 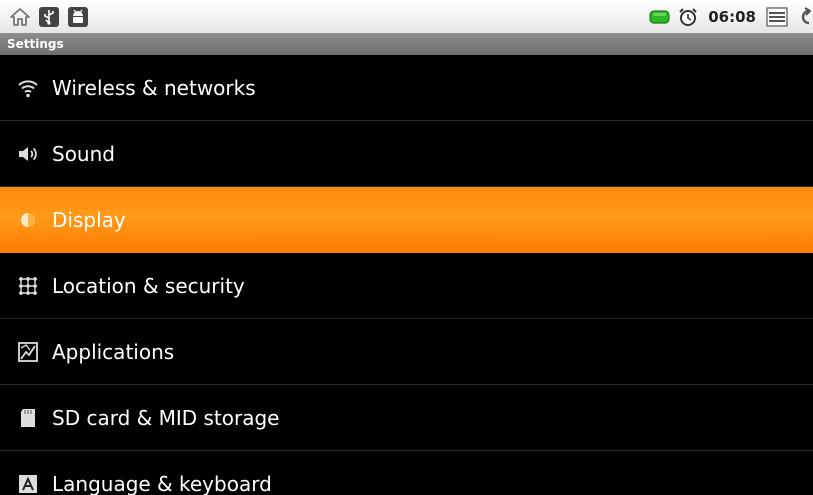 I want to click on location-grid-icon, so click(x=28, y=286).